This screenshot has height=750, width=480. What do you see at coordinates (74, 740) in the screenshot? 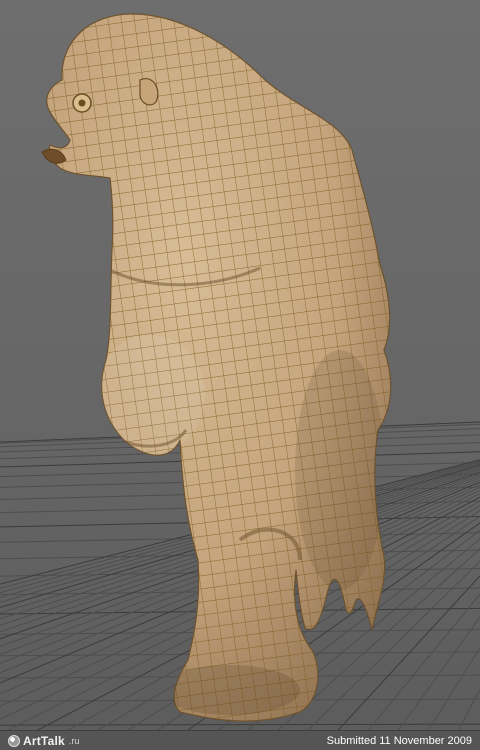
I see `logo-domain: .ru` at bounding box center [74, 740].